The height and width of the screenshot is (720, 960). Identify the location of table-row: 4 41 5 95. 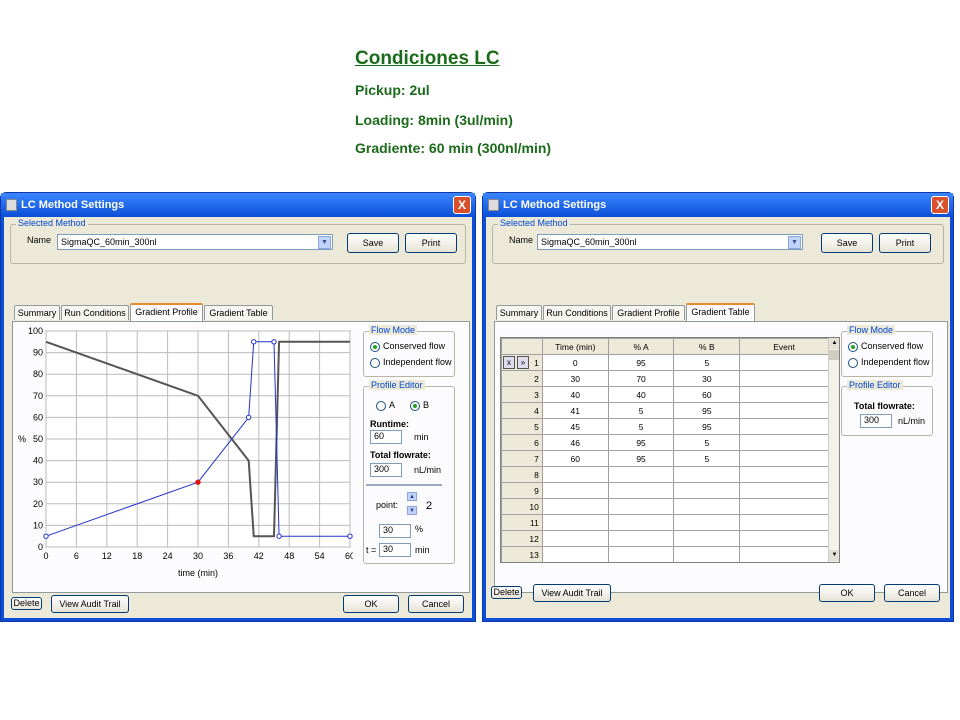
(665, 410).